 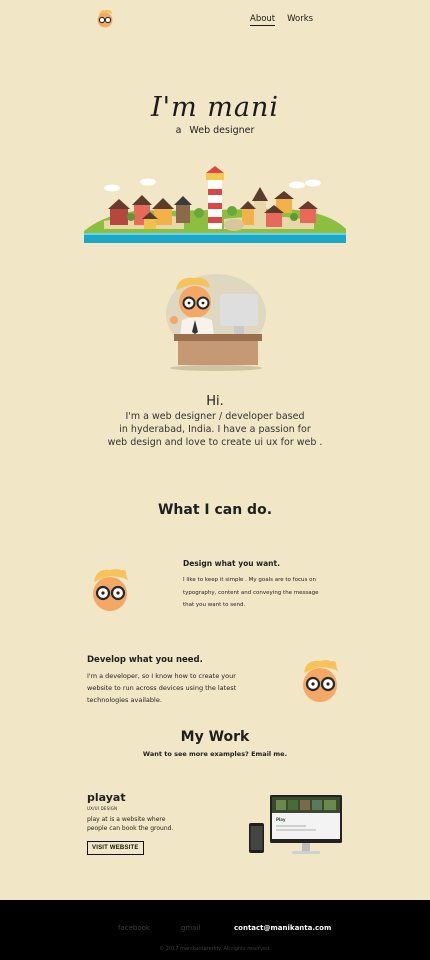 What do you see at coordinates (190, 928) in the screenshot?
I see `gmail-link: gmail` at bounding box center [190, 928].